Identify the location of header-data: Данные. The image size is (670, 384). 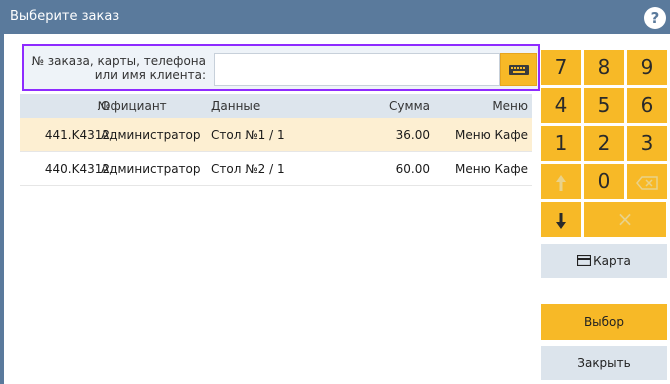
(235, 106).